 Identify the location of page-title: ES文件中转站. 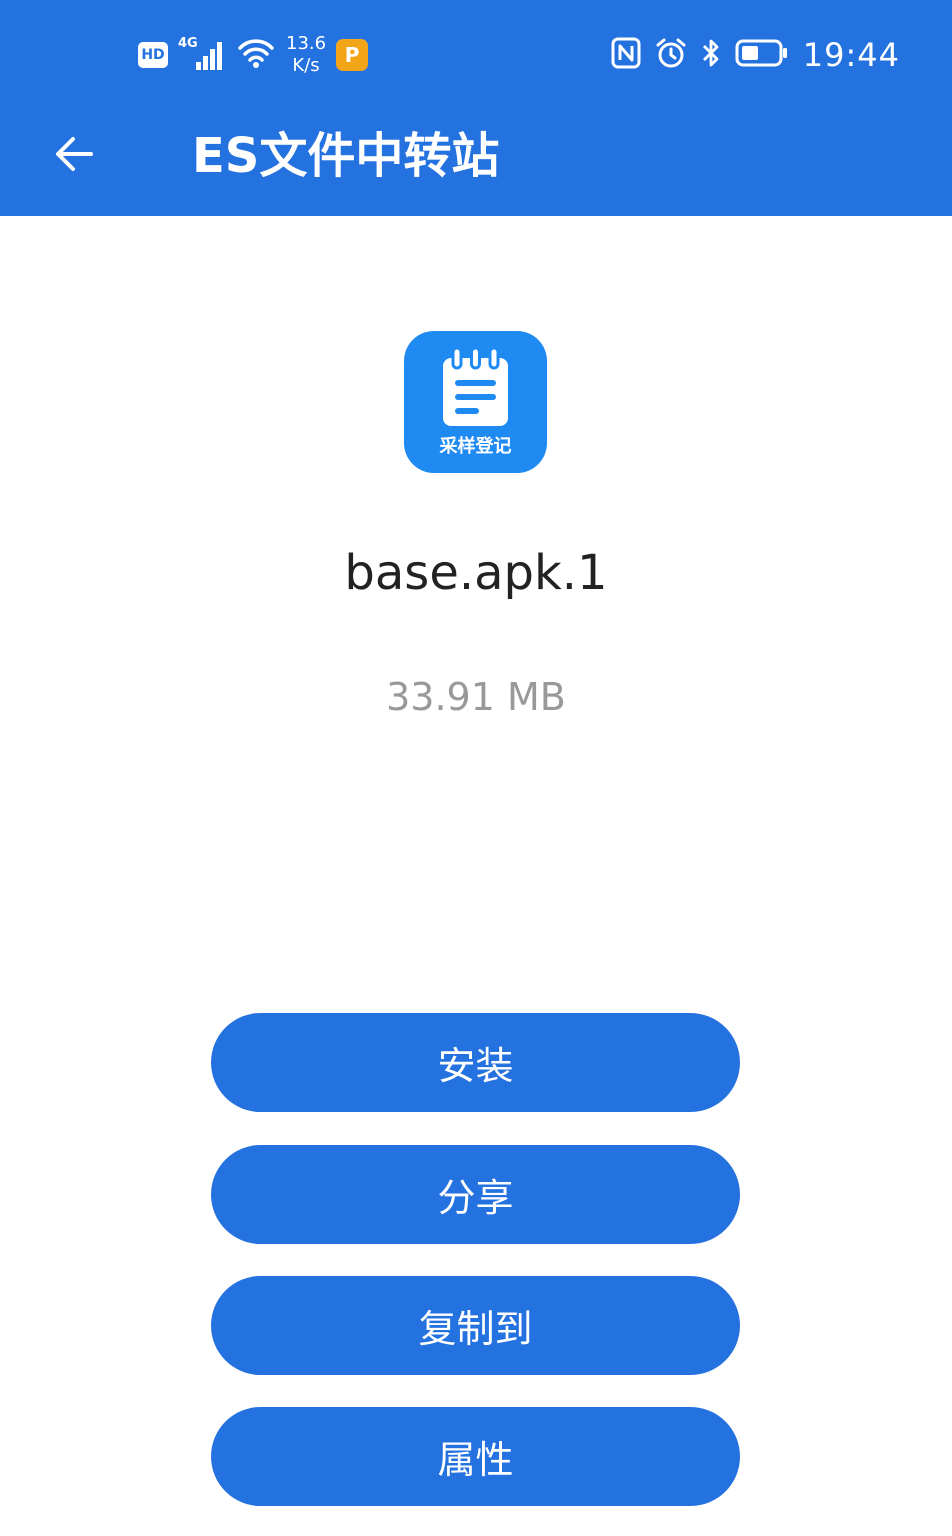
(346, 156).